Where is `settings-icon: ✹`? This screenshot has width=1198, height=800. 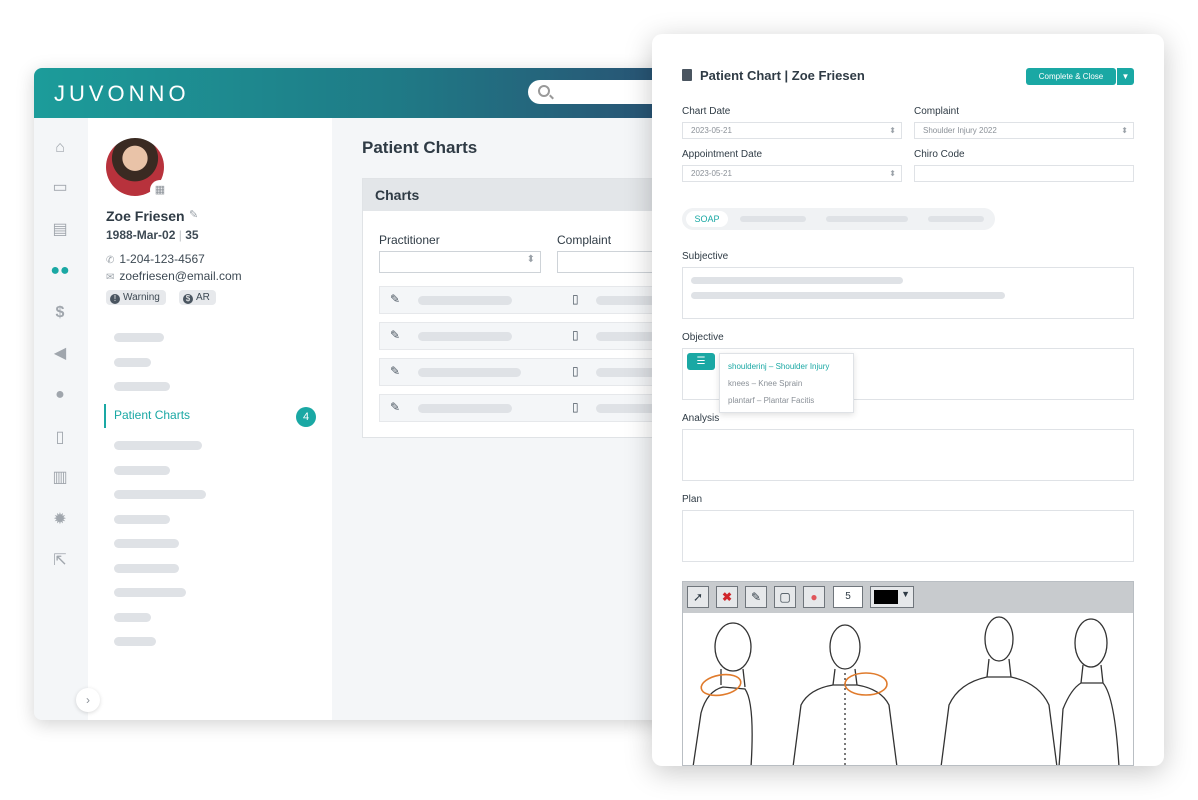
settings-icon: ✹ is located at coordinates (60, 520).